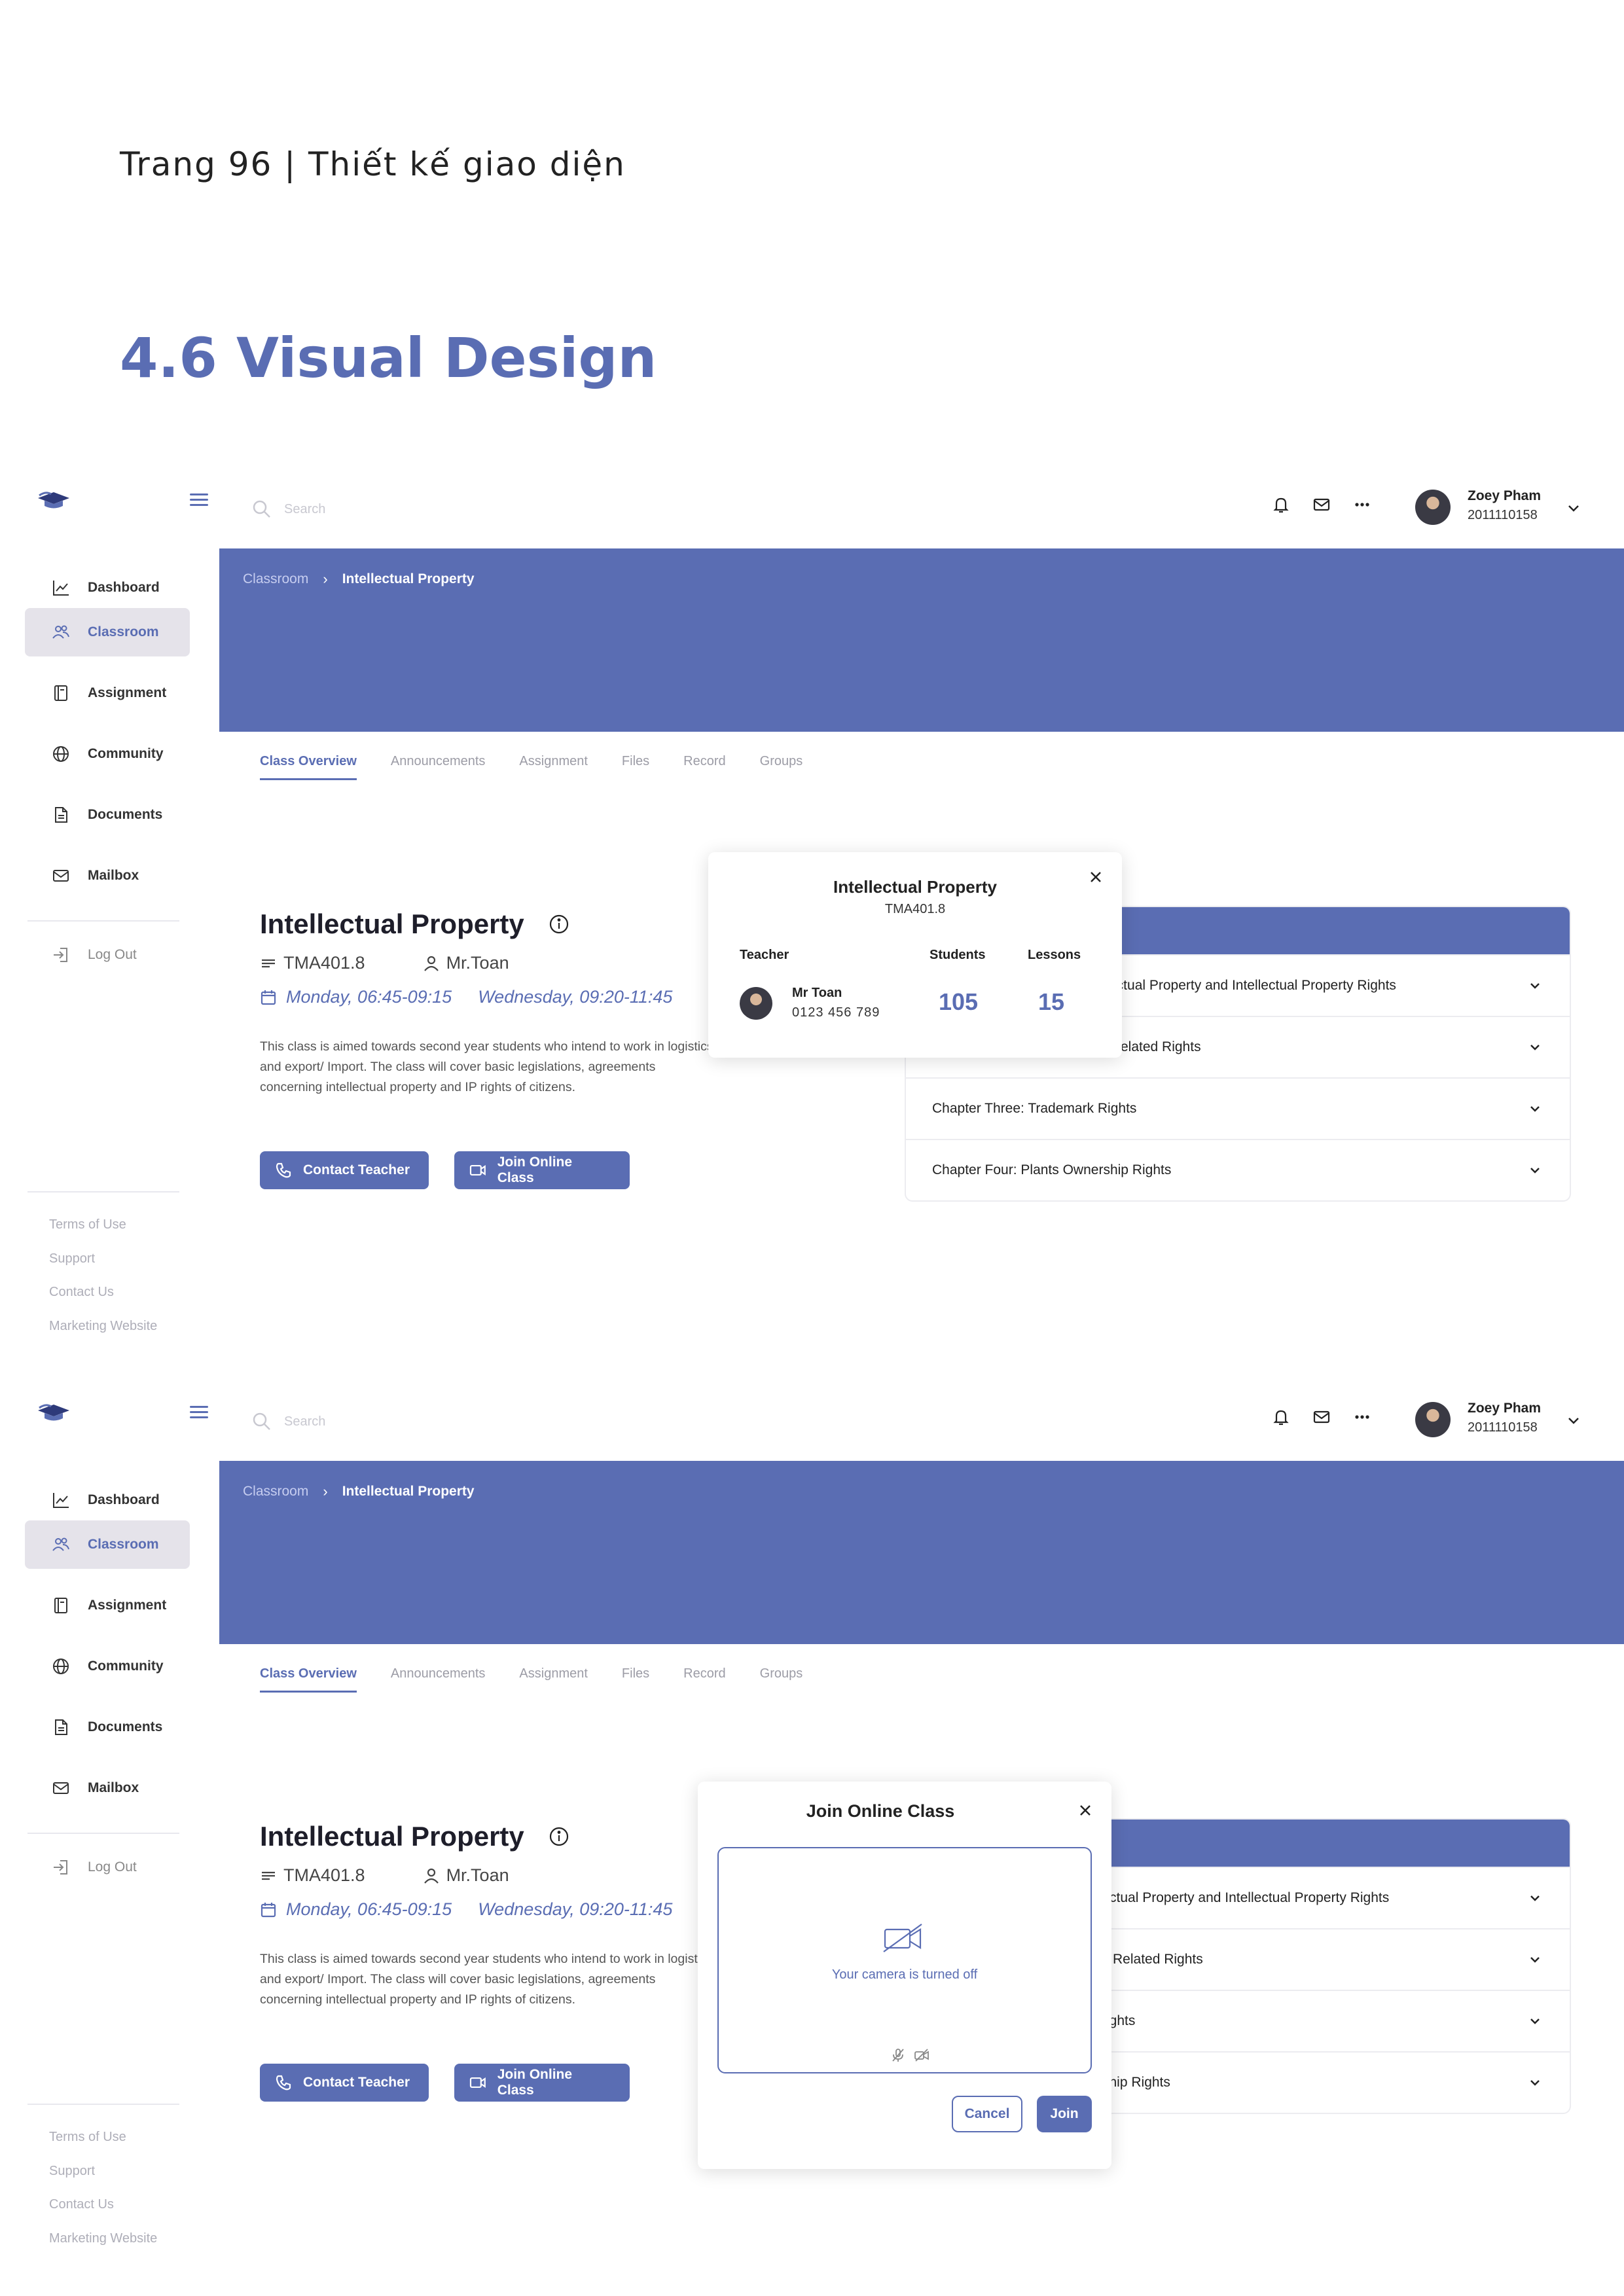 Image resolution: width=1624 pixels, height=2296 pixels. Describe the element at coordinates (324, 1875) in the screenshot. I see `class-code: TMA401.8` at that location.